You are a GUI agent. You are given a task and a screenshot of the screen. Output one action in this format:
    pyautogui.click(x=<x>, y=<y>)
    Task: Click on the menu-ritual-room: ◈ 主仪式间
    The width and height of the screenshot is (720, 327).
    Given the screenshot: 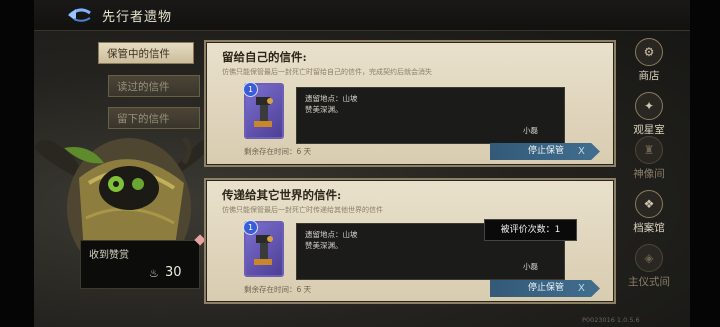 What is the action you would take?
    pyautogui.click(x=649, y=266)
    